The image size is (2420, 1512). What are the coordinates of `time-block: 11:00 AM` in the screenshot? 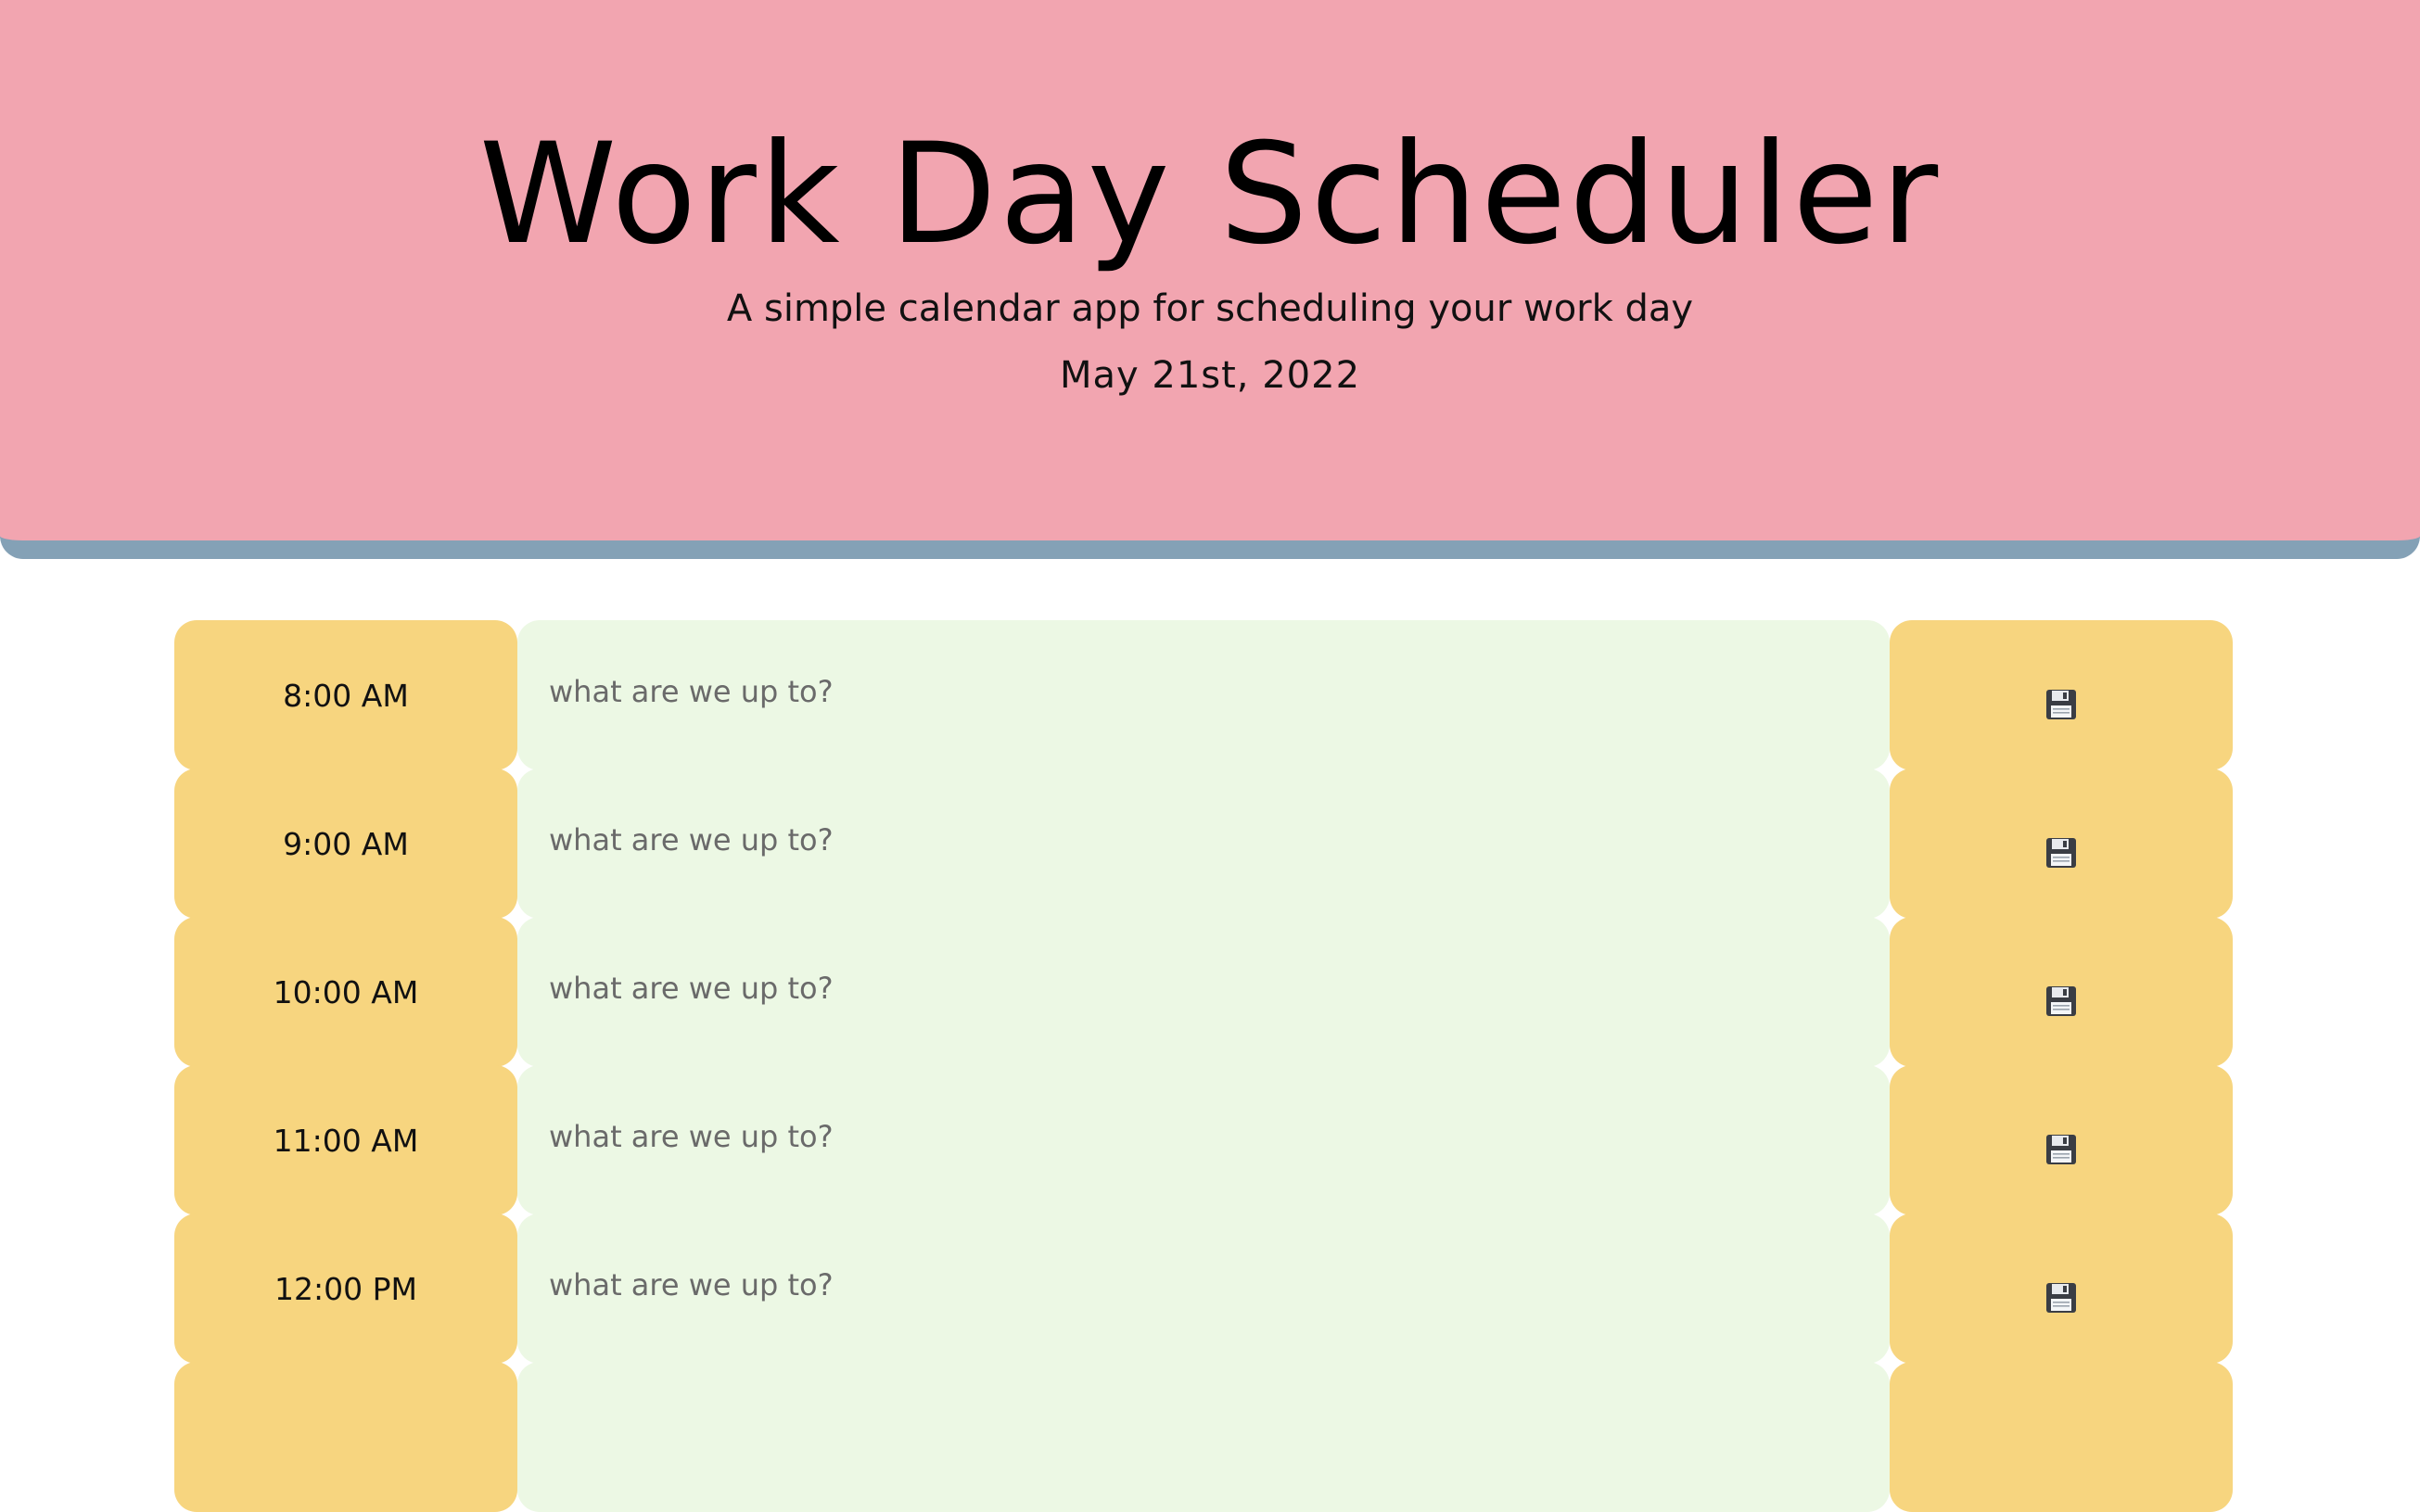 It's located at (1203, 1140).